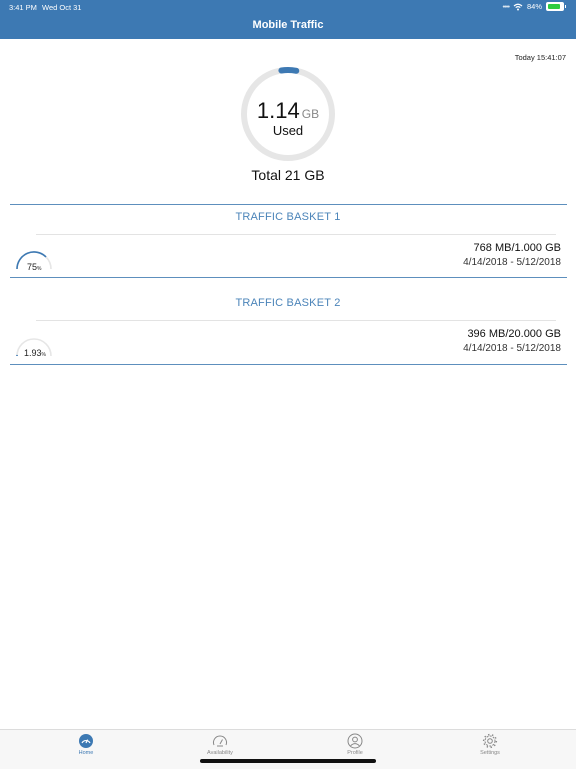 The width and height of the screenshot is (576, 769). Describe the element at coordinates (278, 110) in the screenshot. I see `used-value: 1.14` at that location.